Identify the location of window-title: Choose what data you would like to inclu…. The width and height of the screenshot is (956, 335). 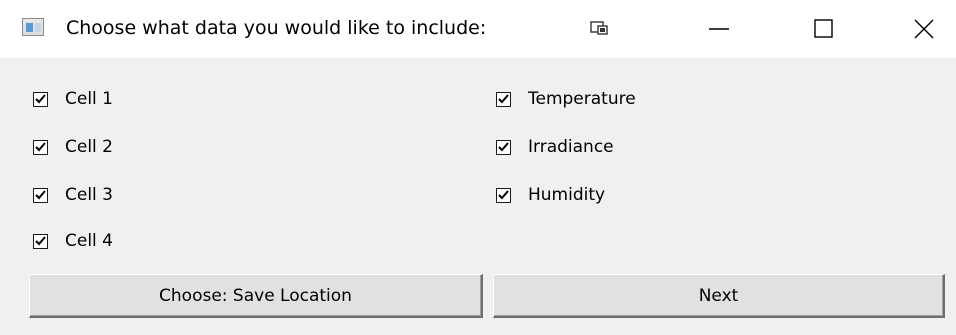
(276, 28).